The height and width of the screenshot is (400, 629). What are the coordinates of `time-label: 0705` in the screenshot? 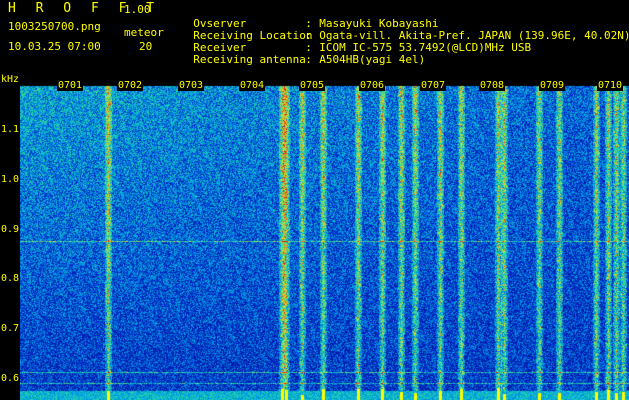 It's located at (312, 85).